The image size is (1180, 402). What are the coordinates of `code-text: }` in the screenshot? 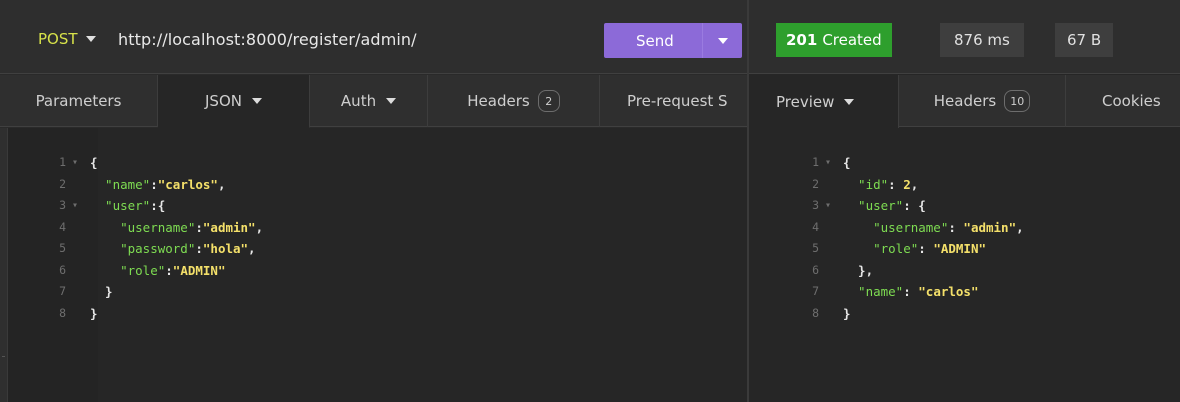 It's located at (840, 314).